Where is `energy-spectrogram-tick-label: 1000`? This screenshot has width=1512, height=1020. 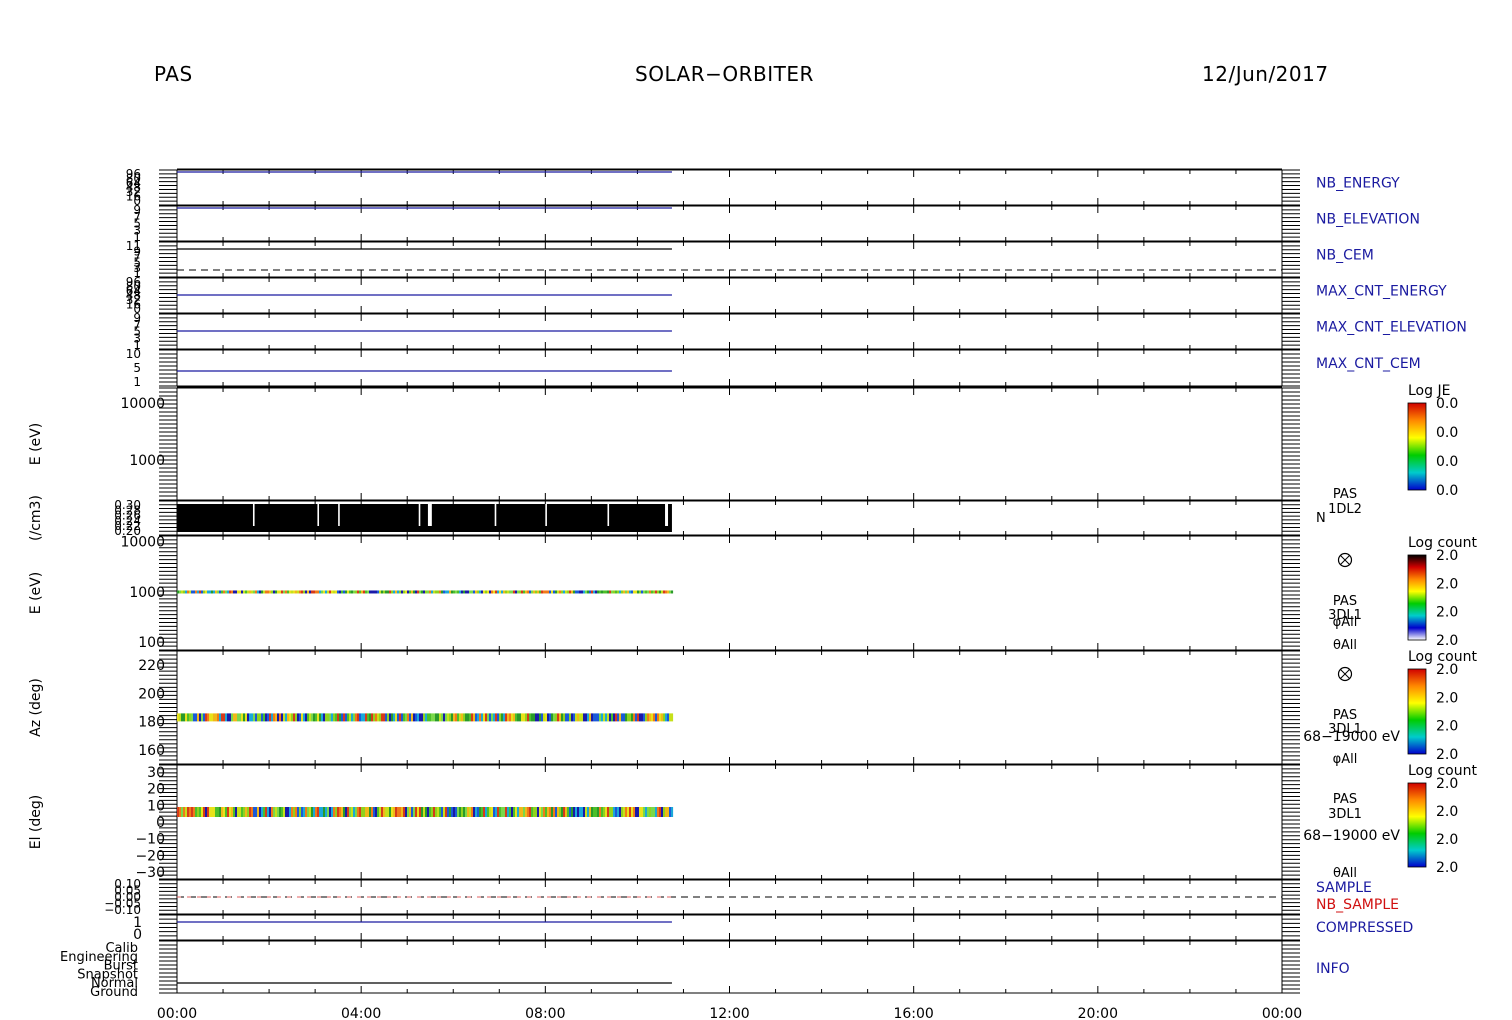
energy-spectrogram-tick-label: 1000 is located at coordinates (147, 593).